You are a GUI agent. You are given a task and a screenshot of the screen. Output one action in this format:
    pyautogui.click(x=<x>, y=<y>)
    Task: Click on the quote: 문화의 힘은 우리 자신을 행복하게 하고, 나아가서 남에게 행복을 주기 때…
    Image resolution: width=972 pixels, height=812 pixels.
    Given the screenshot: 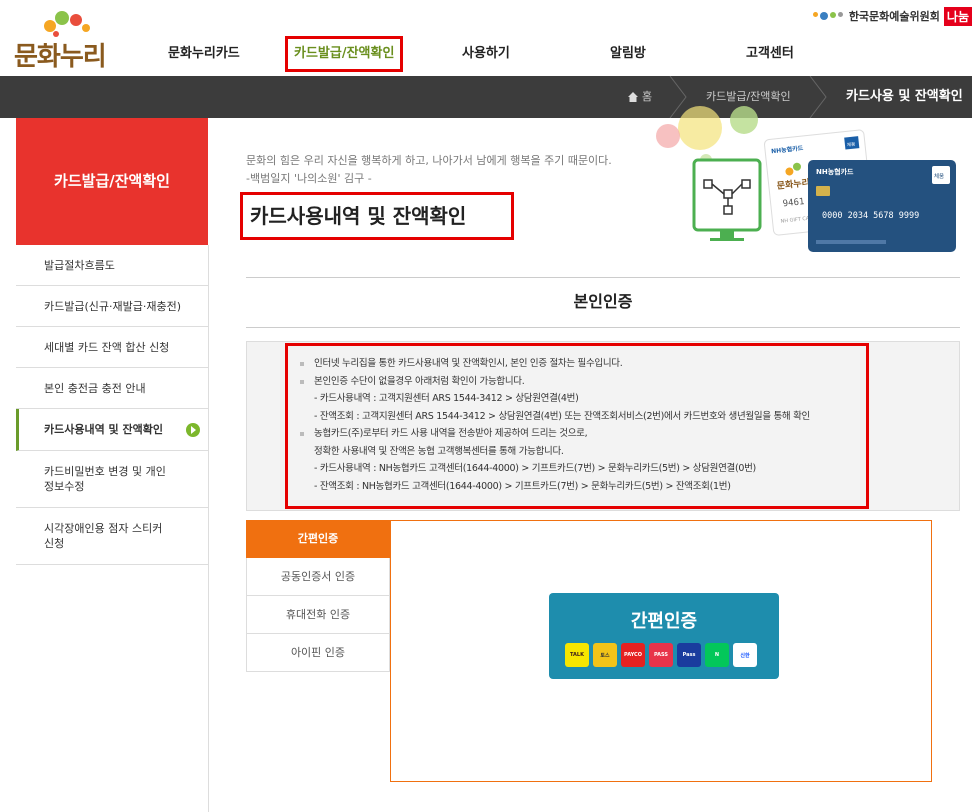 What is the action you would take?
    pyautogui.click(x=429, y=170)
    